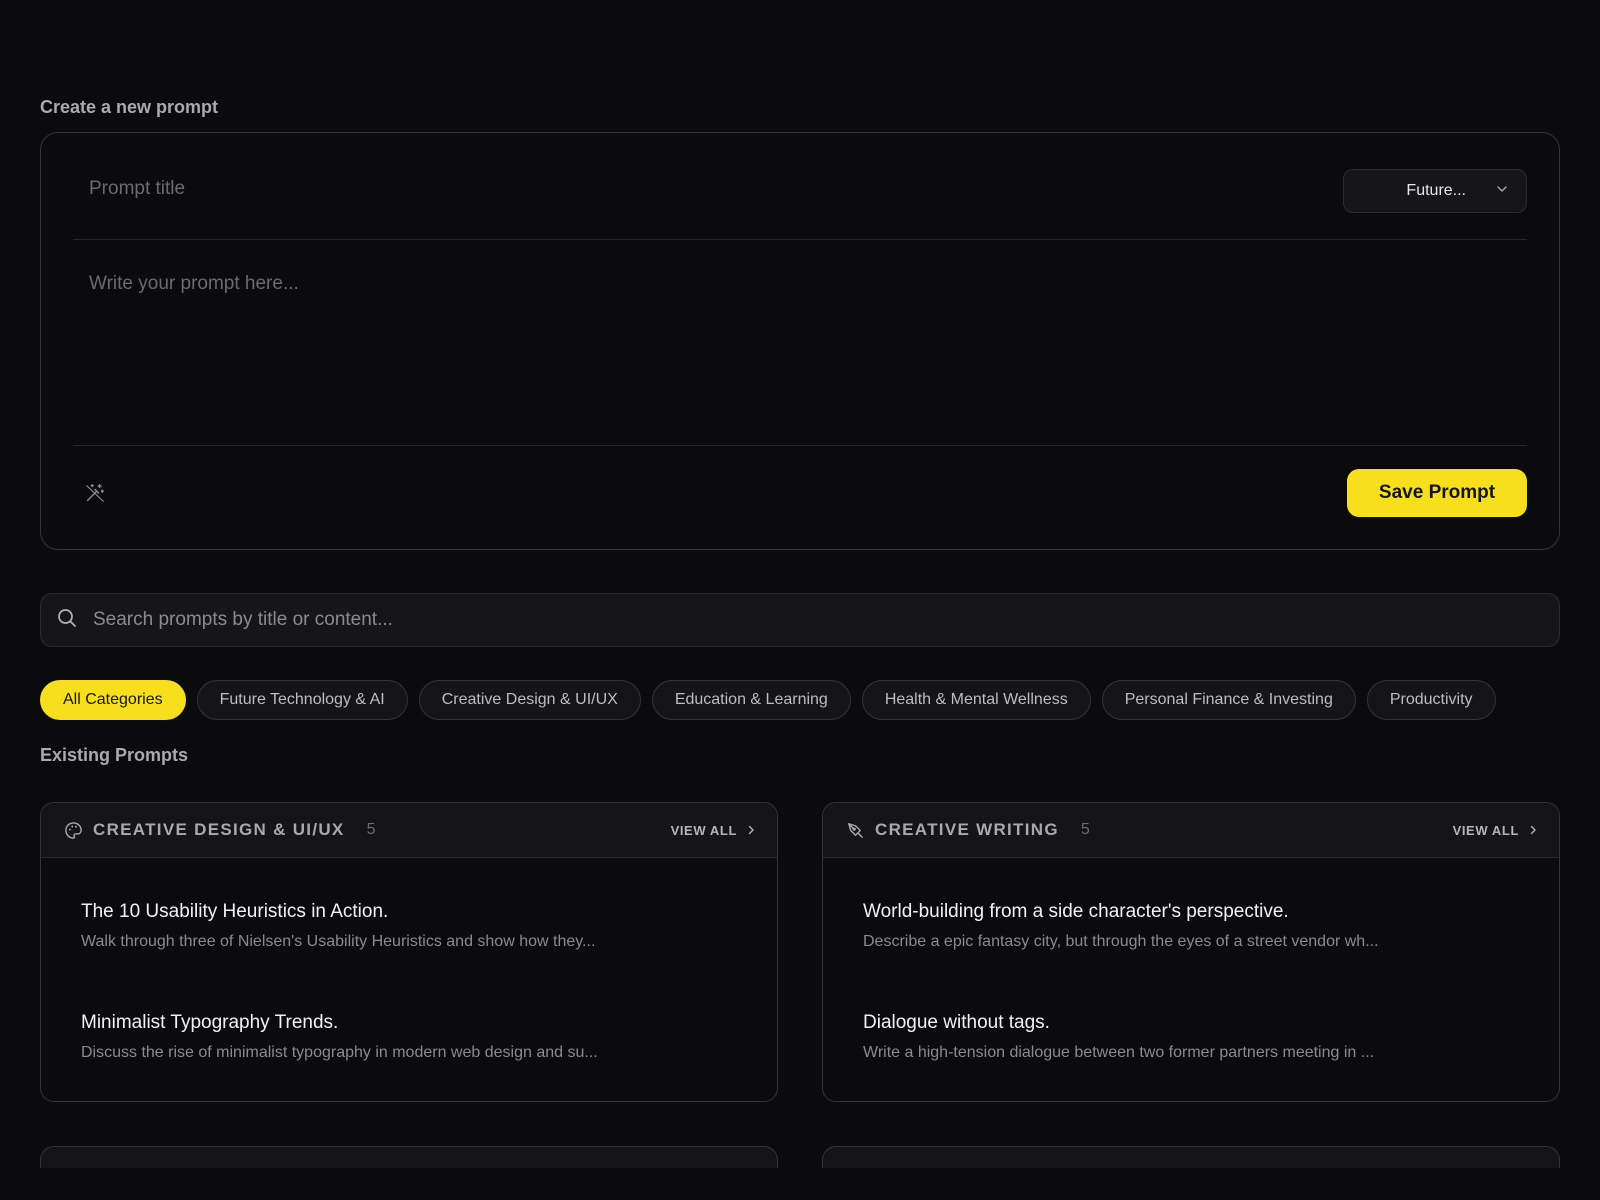 The image size is (1600, 1200). What do you see at coordinates (235, 911) in the screenshot?
I see `prompt-item-title: The 10 Usability Heuristics in Action.` at bounding box center [235, 911].